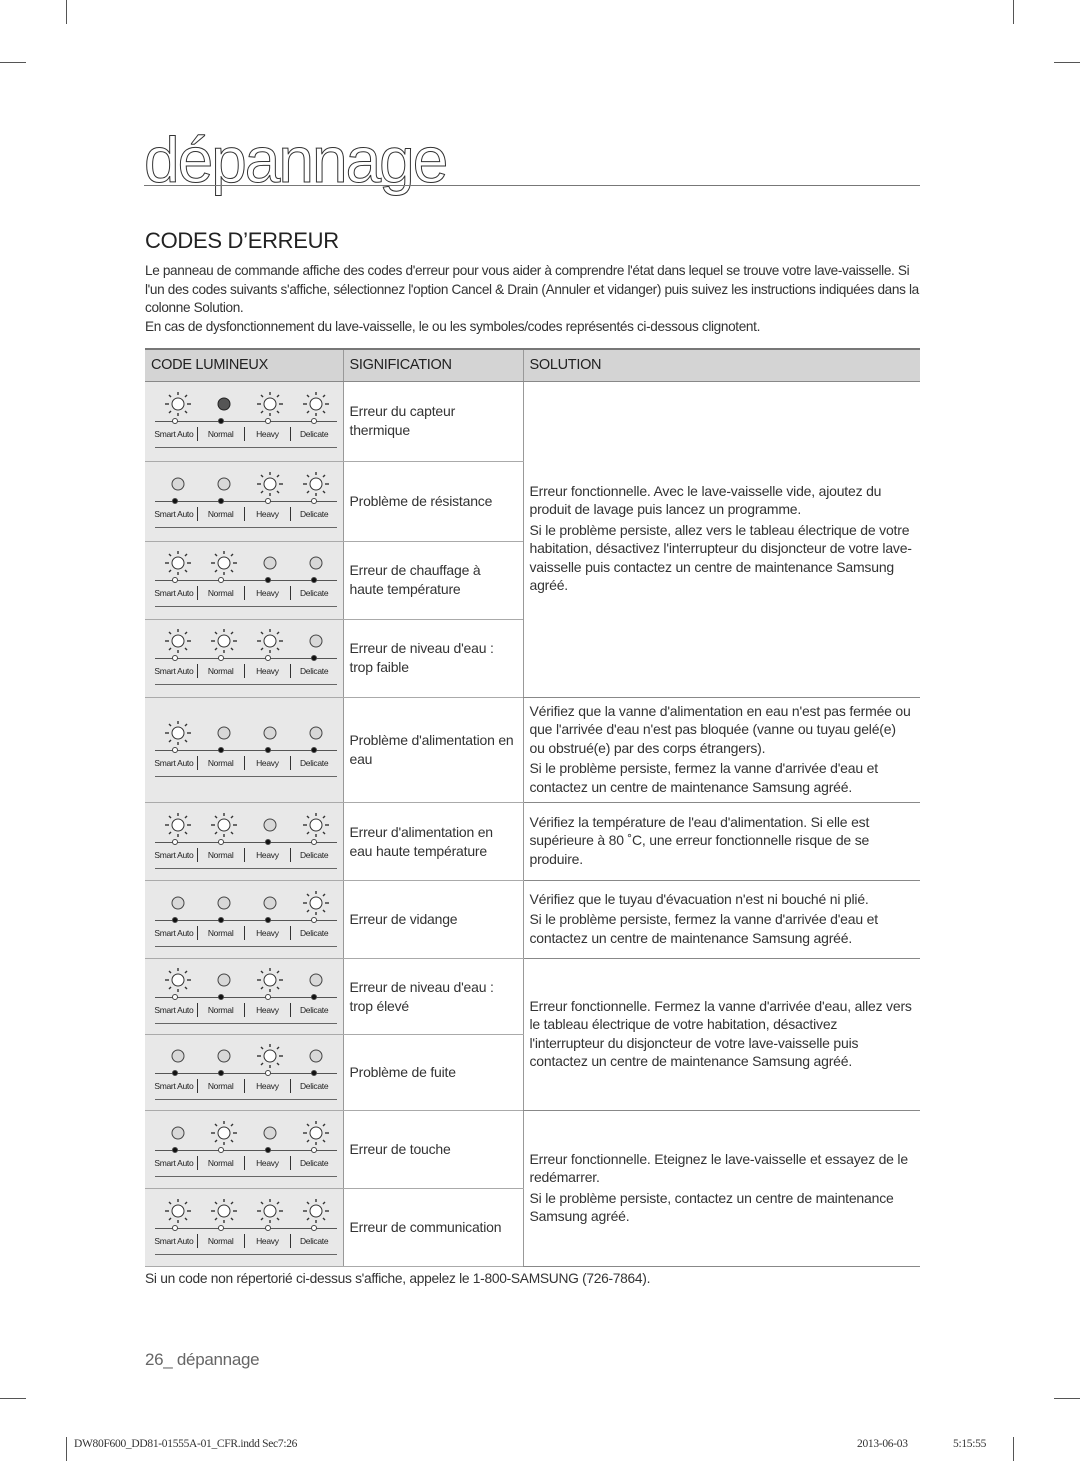 The height and width of the screenshot is (1461, 1080). What do you see at coordinates (432, 996) in the screenshot?
I see `meaning-cell: Erreur de niveau d'eau : trop élevé` at bounding box center [432, 996].